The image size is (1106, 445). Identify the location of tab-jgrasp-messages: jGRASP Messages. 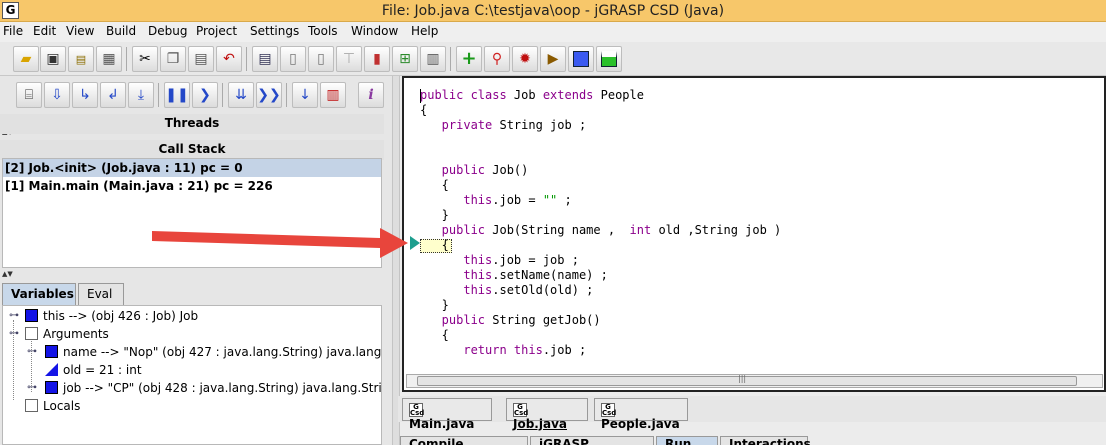
(592, 440).